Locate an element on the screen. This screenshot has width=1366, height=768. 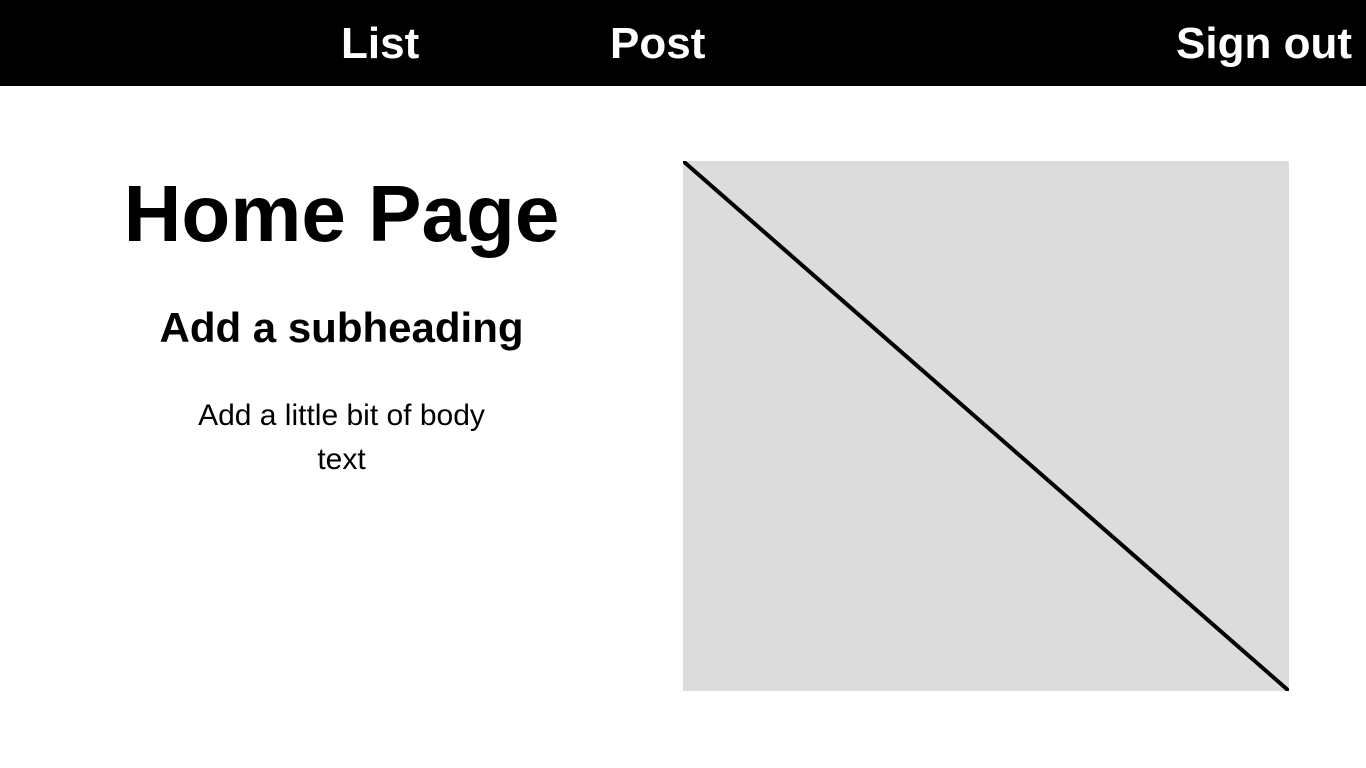
sign-out-link: Sign out is located at coordinates (1264, 43).